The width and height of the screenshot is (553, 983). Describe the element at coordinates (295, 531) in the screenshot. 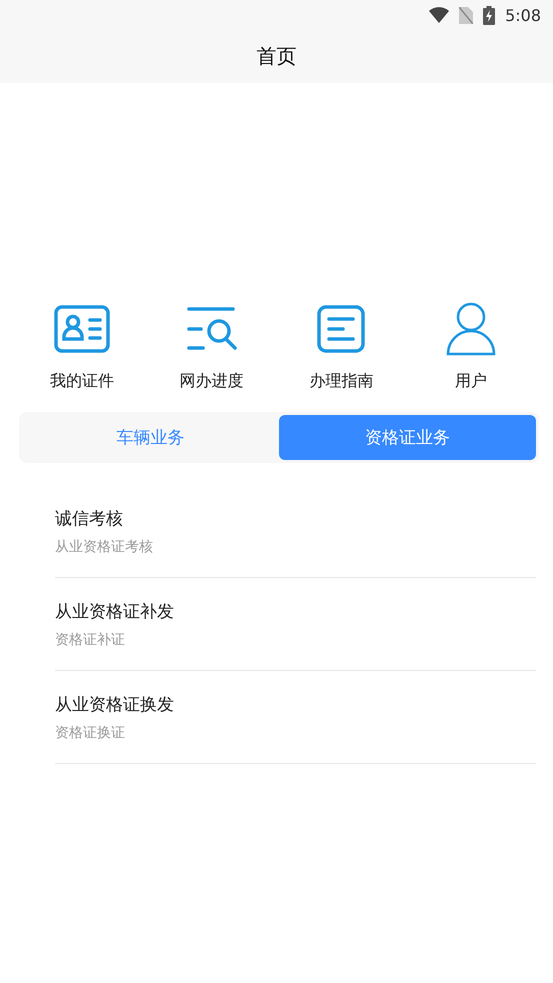

I see `service-item: 诚信考核 从业资格证考核` at that location.